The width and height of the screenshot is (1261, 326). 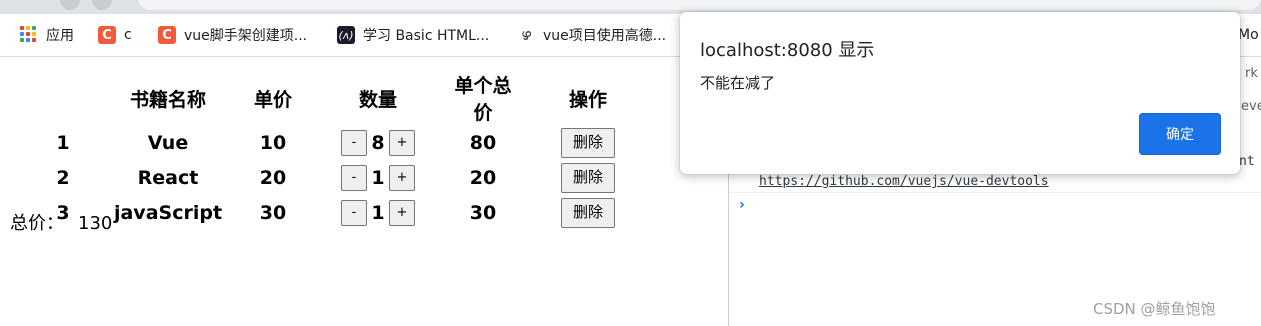 I want to click on quantity-value: 8, so click(x=378, y=142).